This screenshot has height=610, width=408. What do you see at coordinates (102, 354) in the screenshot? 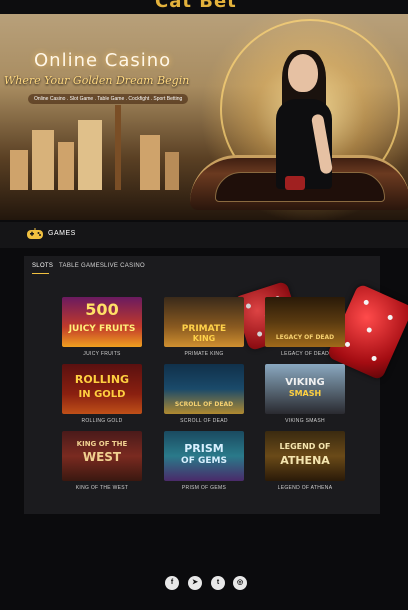
I see `game-caption: JUICY FRUITS` at bounding box center [102, 354].